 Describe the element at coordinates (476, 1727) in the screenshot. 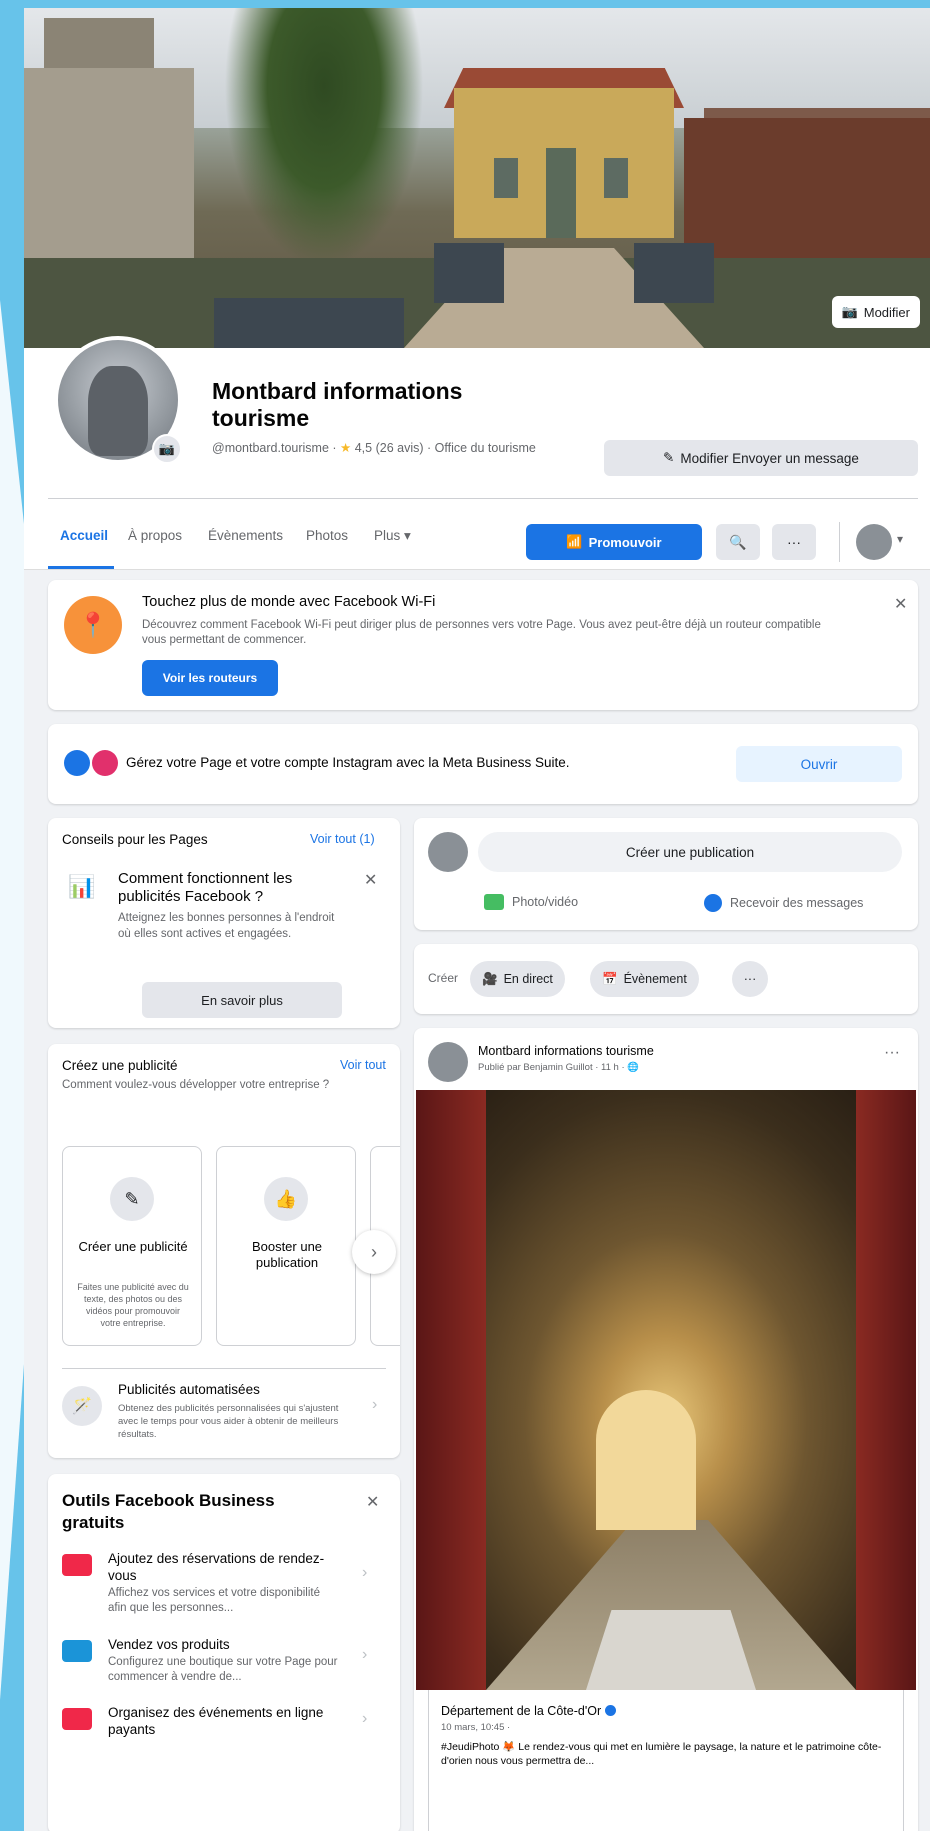

I see `shared-post-date: 10 mars, 10:45 ·` at that location.